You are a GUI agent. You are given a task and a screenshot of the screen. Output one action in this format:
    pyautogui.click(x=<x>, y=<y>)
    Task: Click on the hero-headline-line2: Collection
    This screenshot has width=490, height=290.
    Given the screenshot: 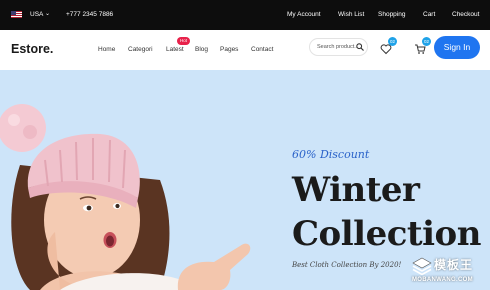 What is the action you would take?
    pyautogui.click(x=386, y=234)
    